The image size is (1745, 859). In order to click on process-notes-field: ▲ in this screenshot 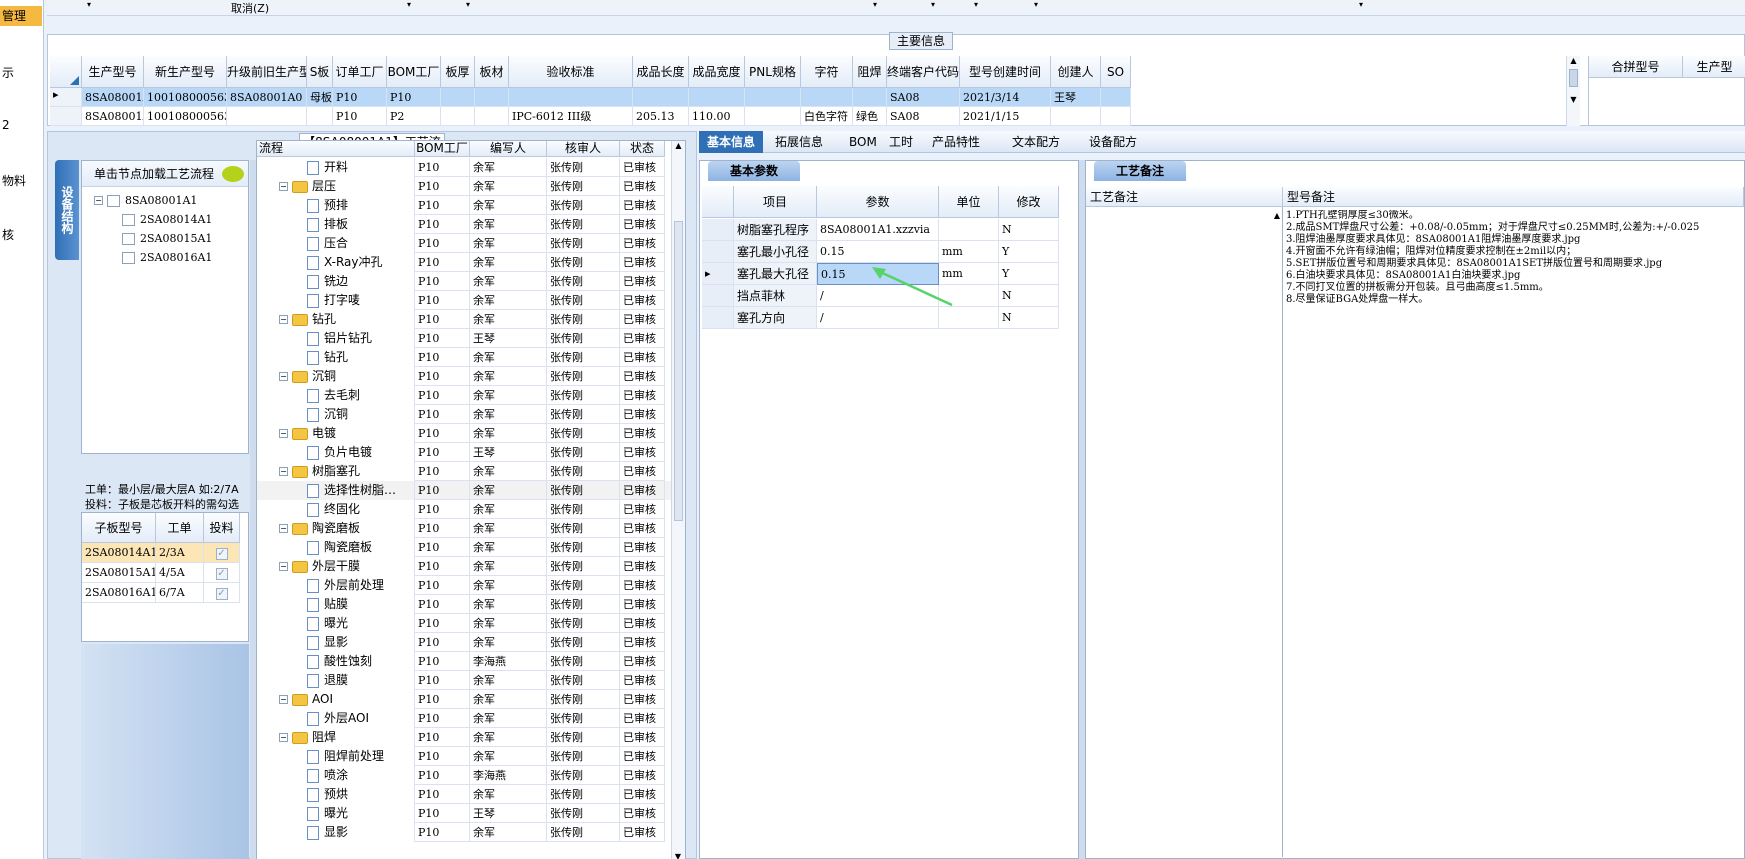, I will do `click(1184, 532)`.